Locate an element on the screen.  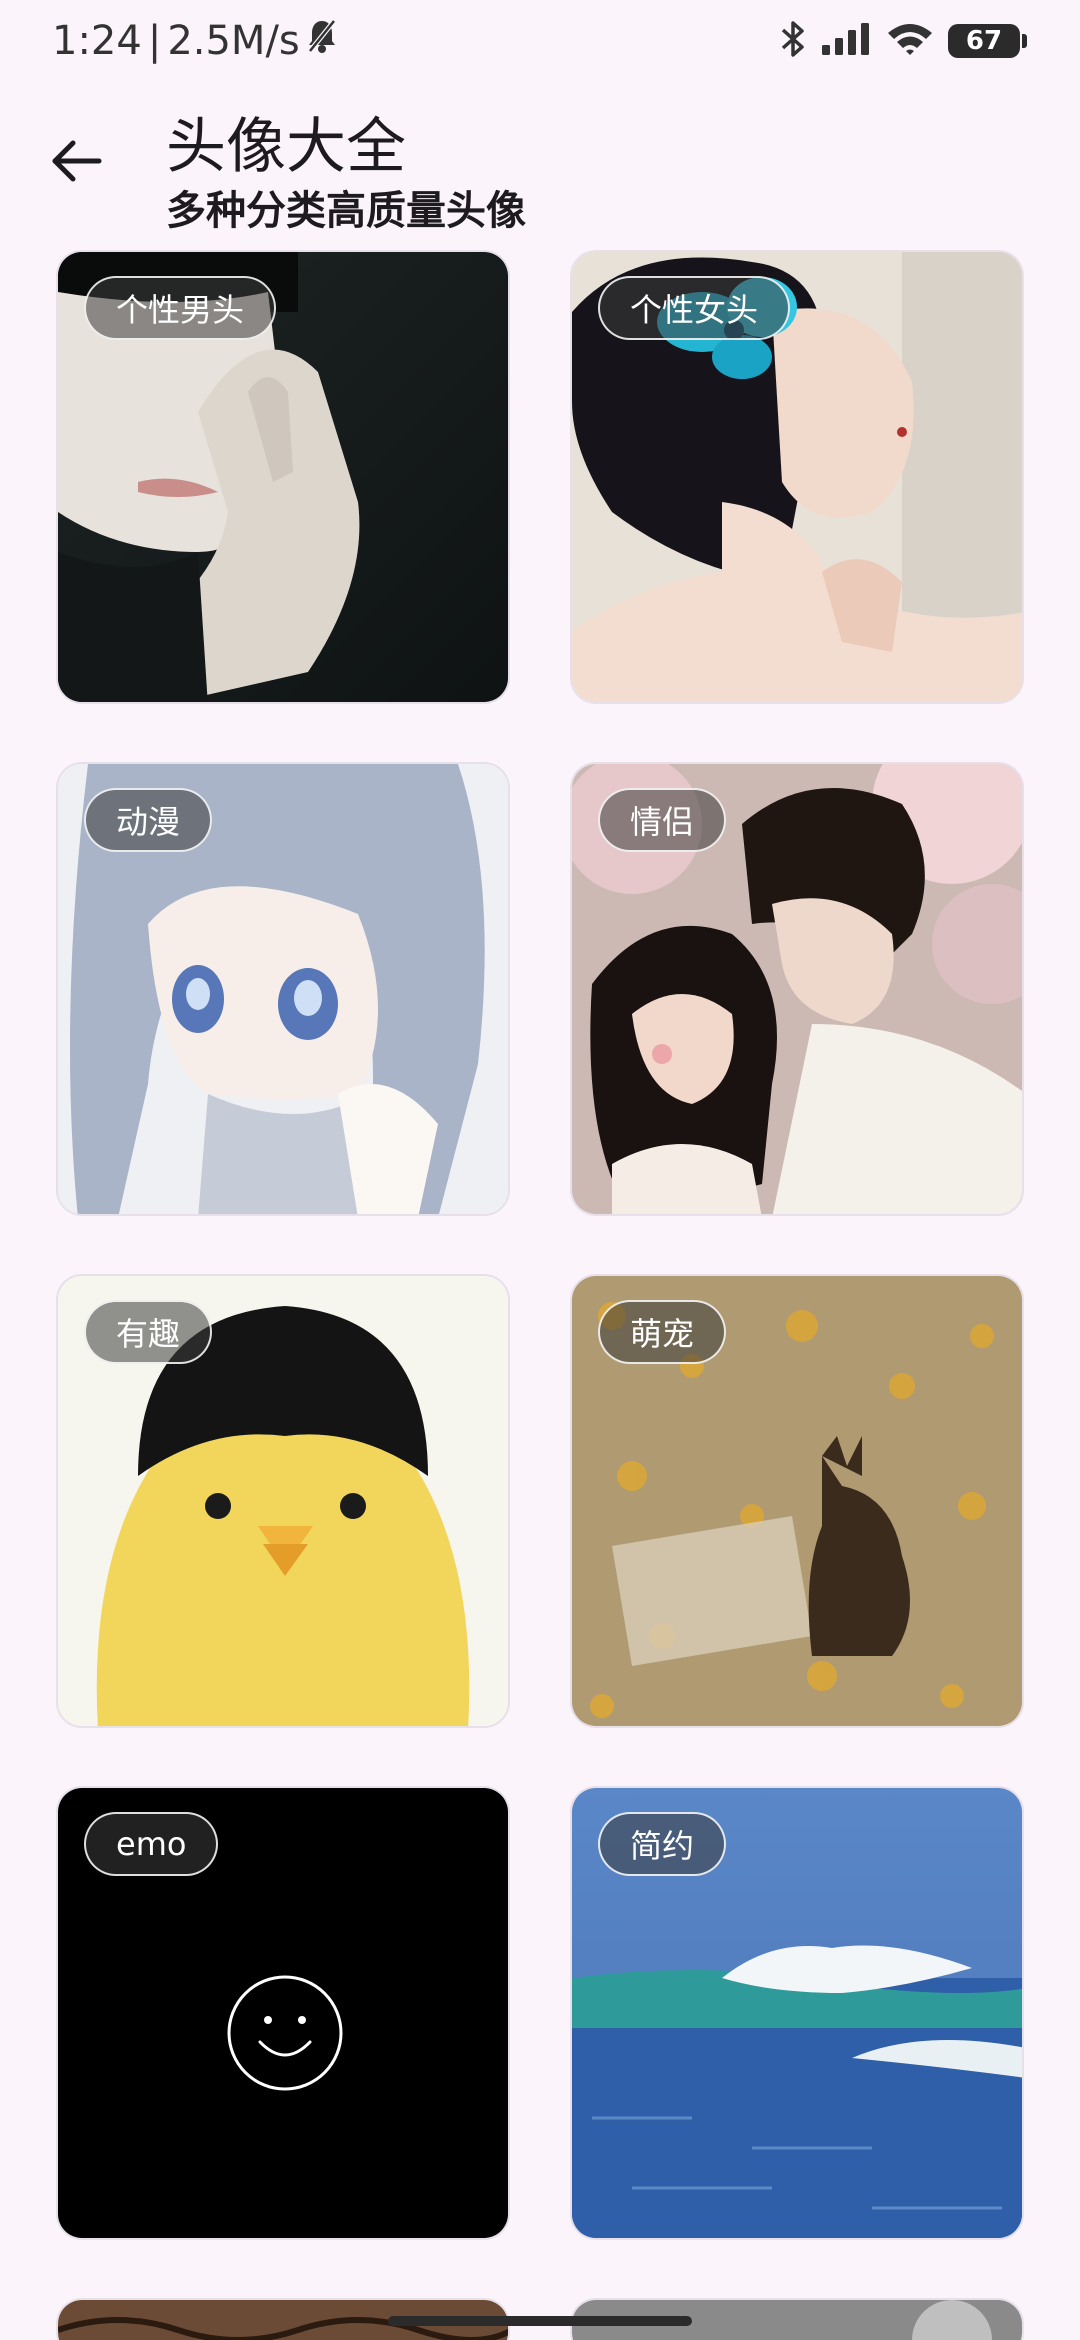
page-subtitle: 多种分类高质量头像 is located at coordinates (346, 211).